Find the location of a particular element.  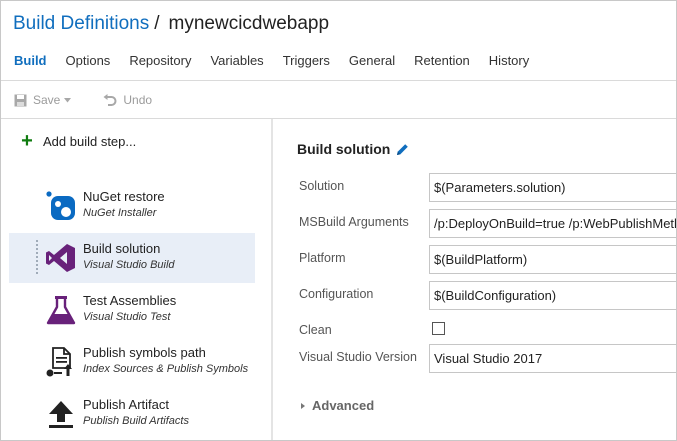

step-subtitle: Visual Studio Build is located at coordinates (129, 265).